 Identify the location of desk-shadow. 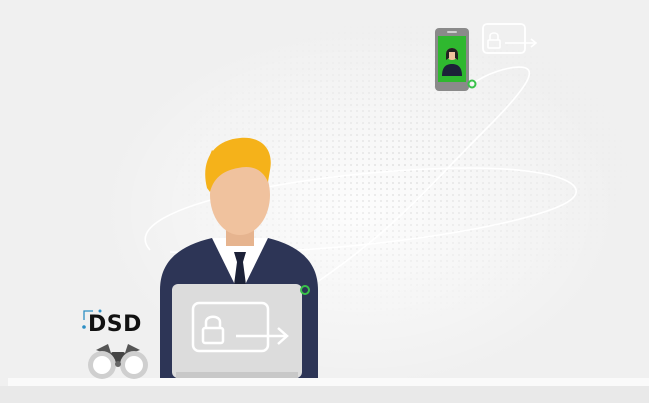
(324, 394).